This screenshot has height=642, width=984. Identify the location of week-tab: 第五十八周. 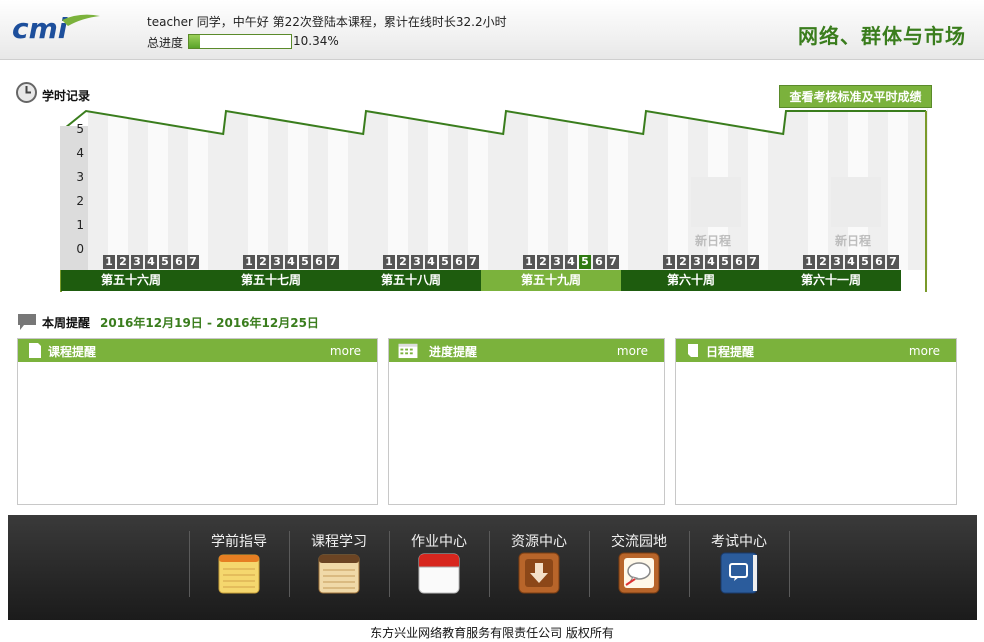
(411, 280).